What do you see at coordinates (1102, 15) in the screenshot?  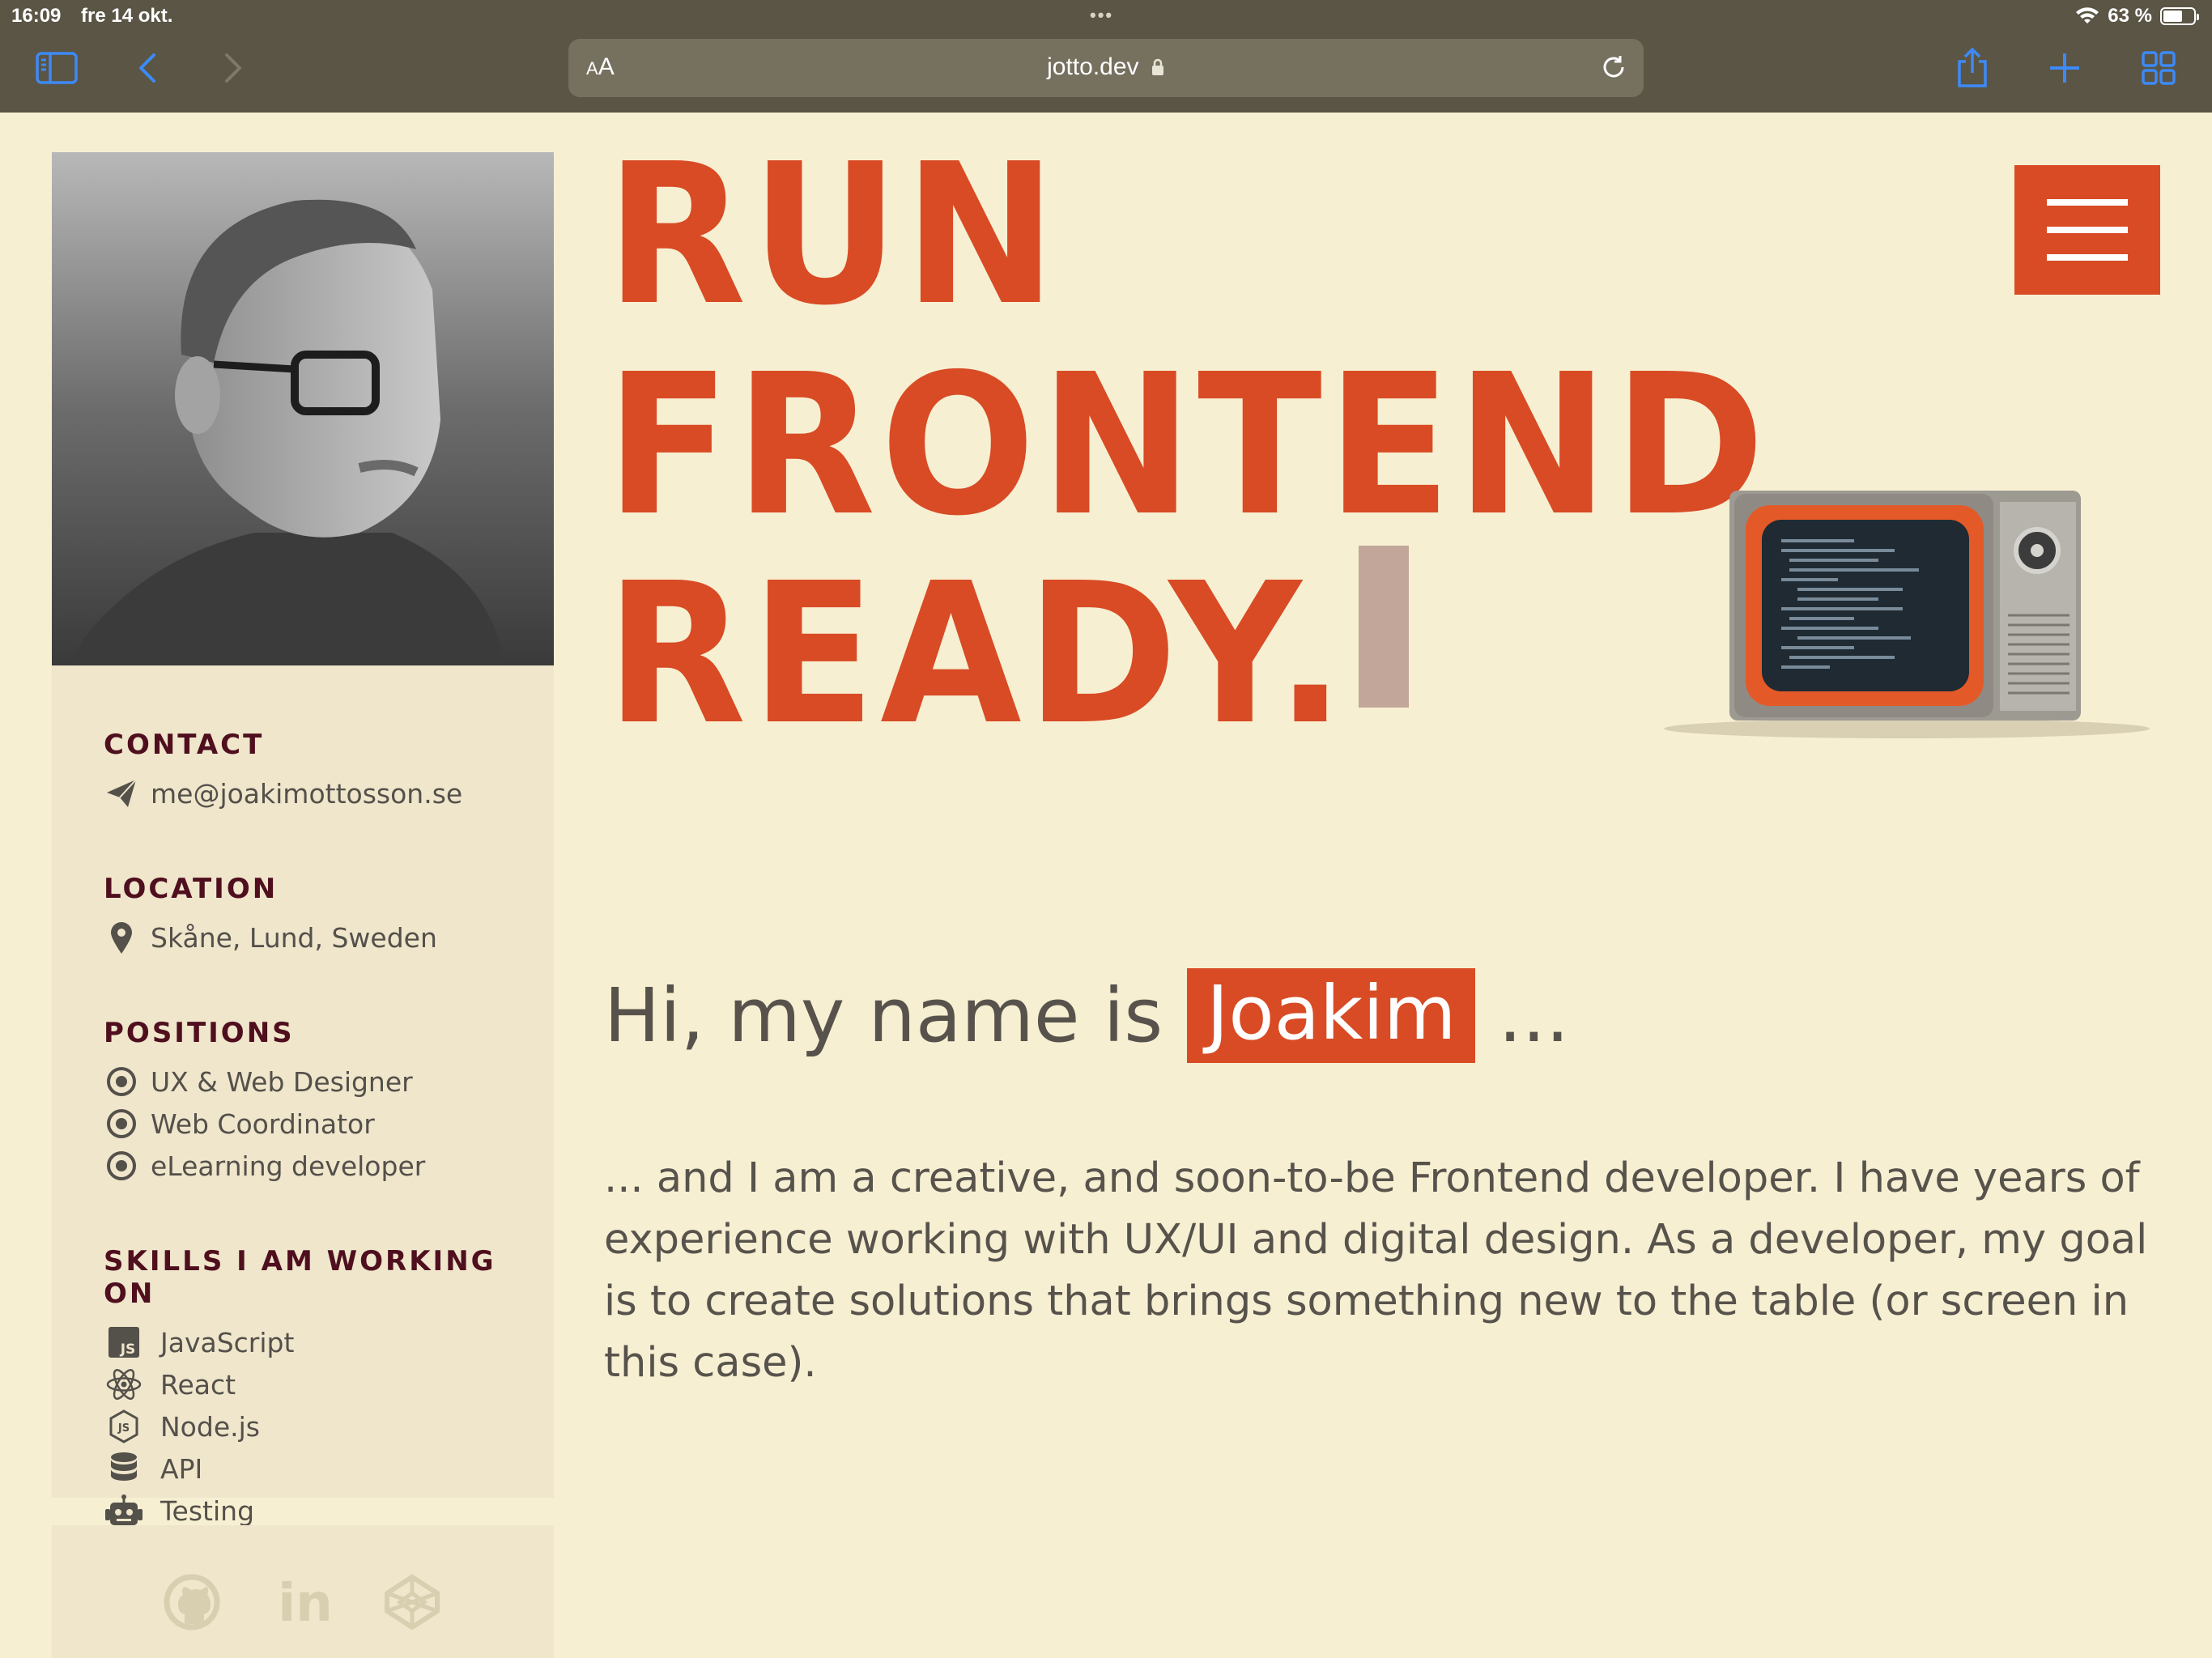 I see `multitasking-dots: •••` at bounding box center [1102, 15].